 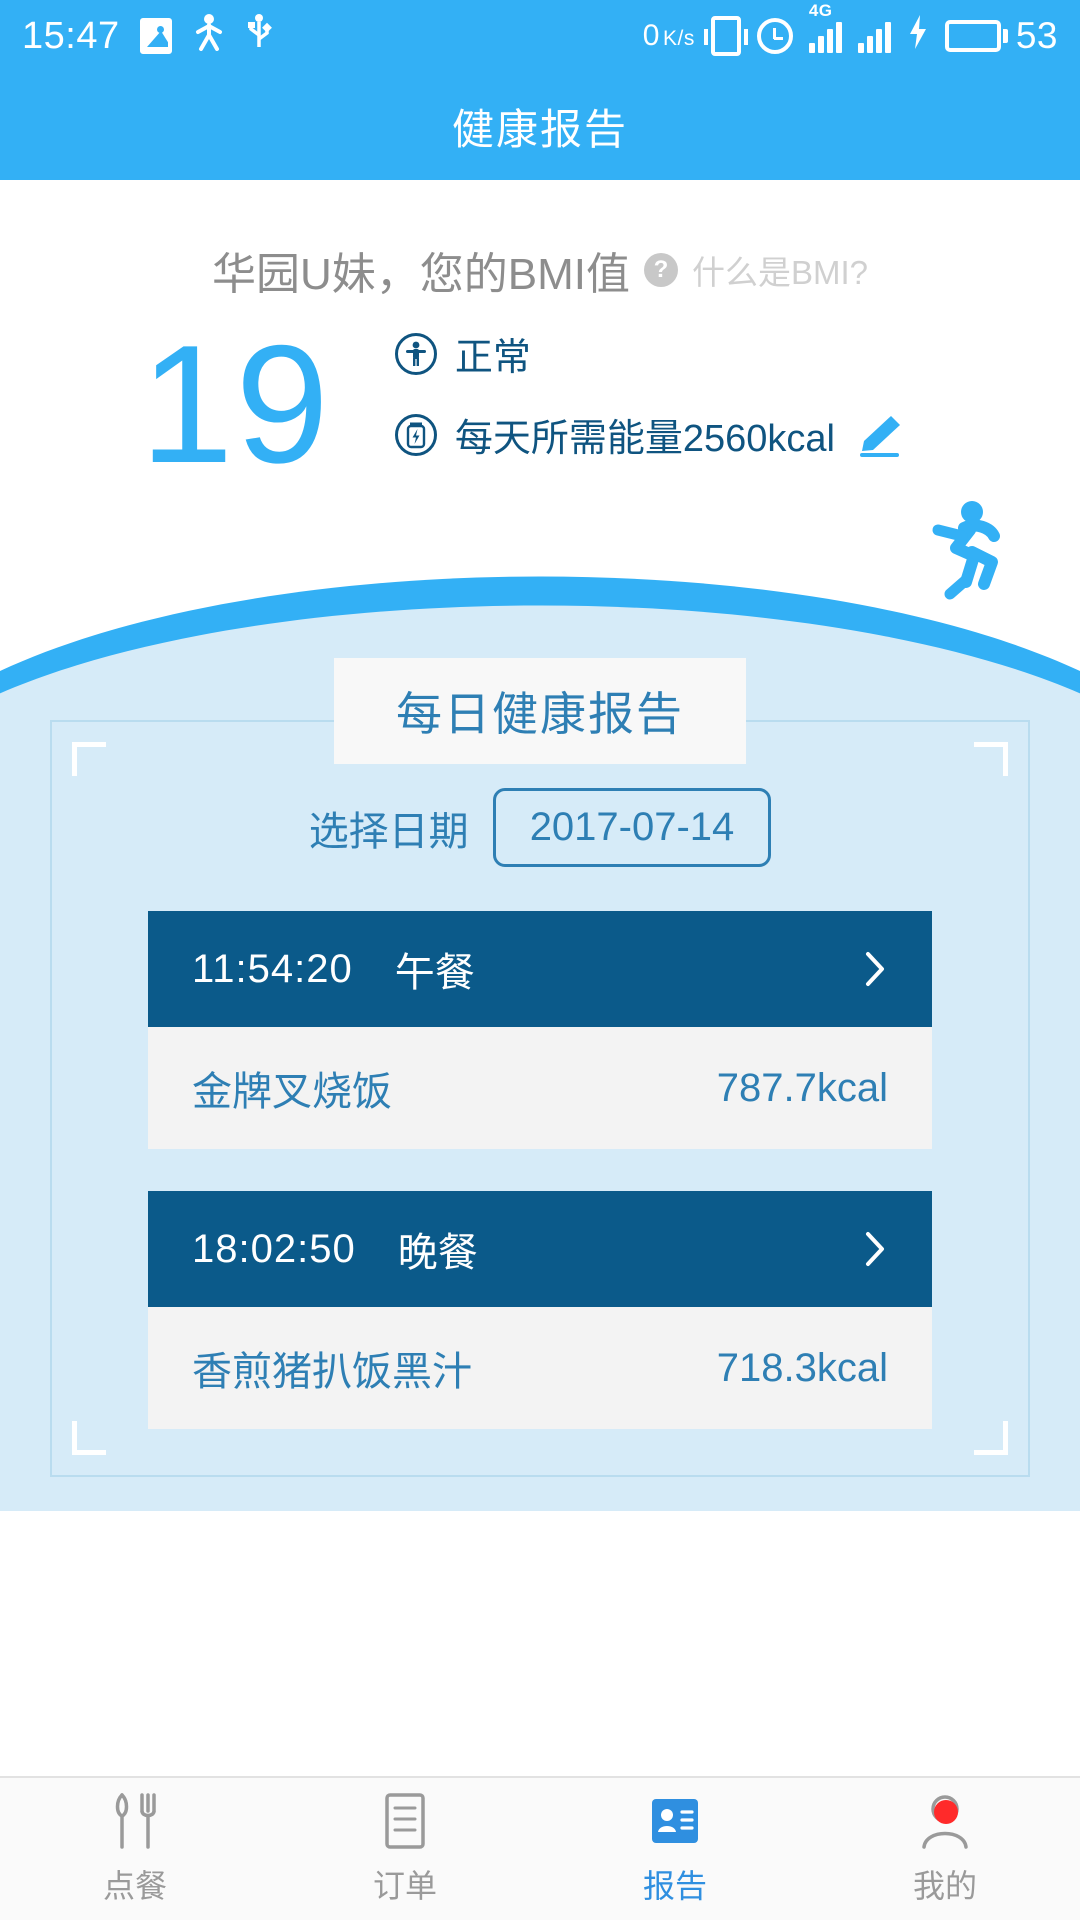 I want to click on tab-profile: 我的, so click(x=945, y=1849).